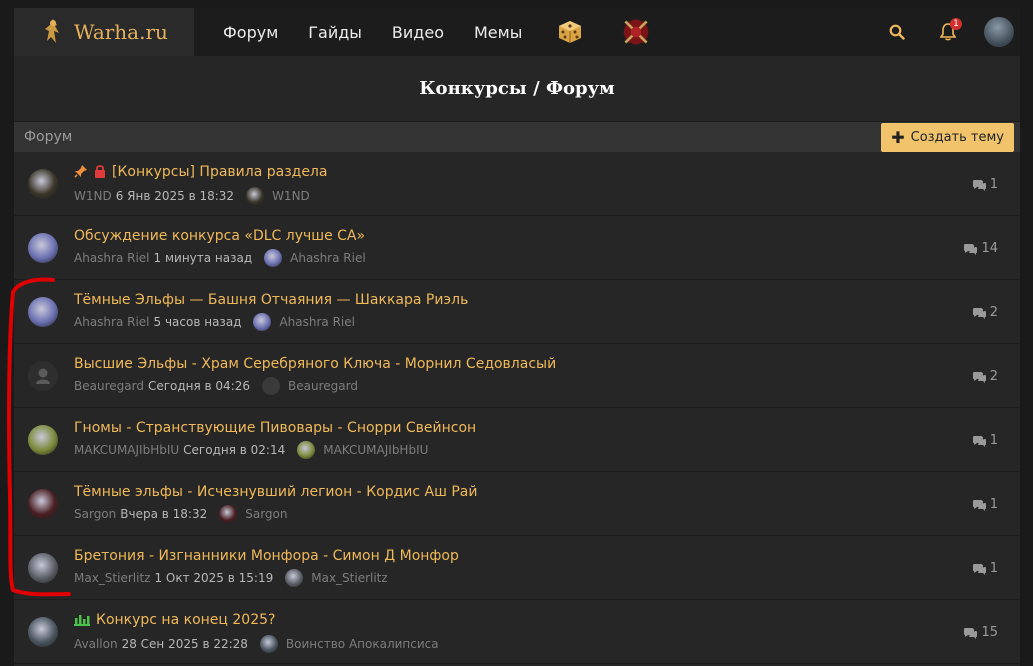 The image size is (1033, 666). Describe the element at coordinates (897, 32) in the screenshot. I see `search-icon` at that location.